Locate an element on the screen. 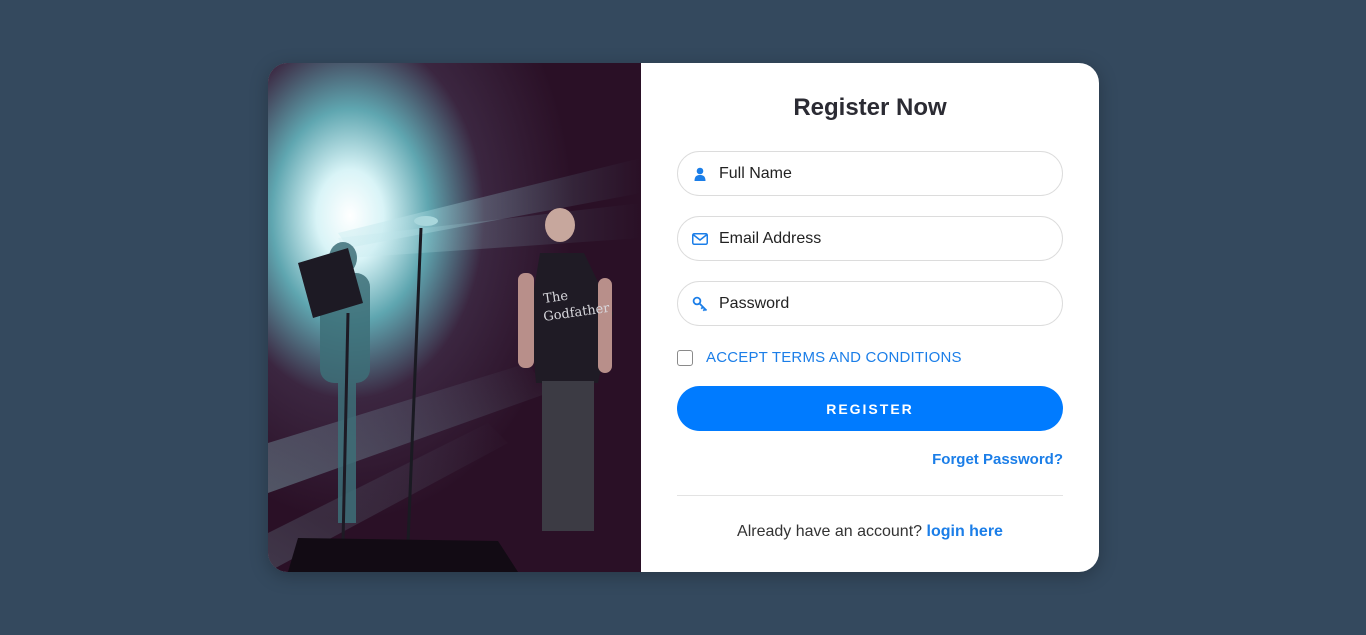 The width and height of the screenshot is (1366, 635). password-field is located at coordinates (870, 303).